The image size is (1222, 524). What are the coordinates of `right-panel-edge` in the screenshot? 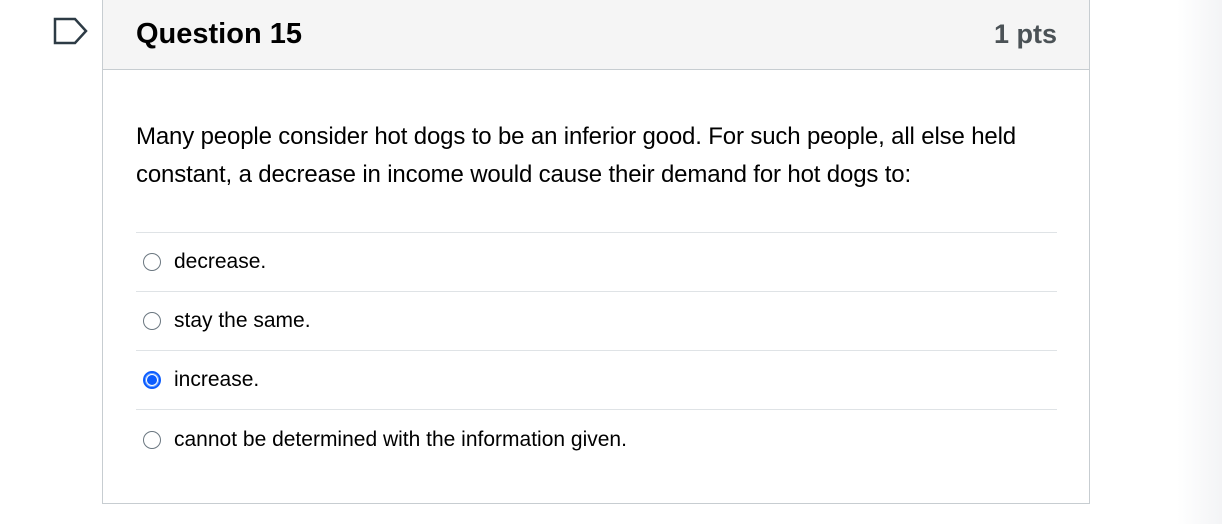 It's located at (1199, 262).